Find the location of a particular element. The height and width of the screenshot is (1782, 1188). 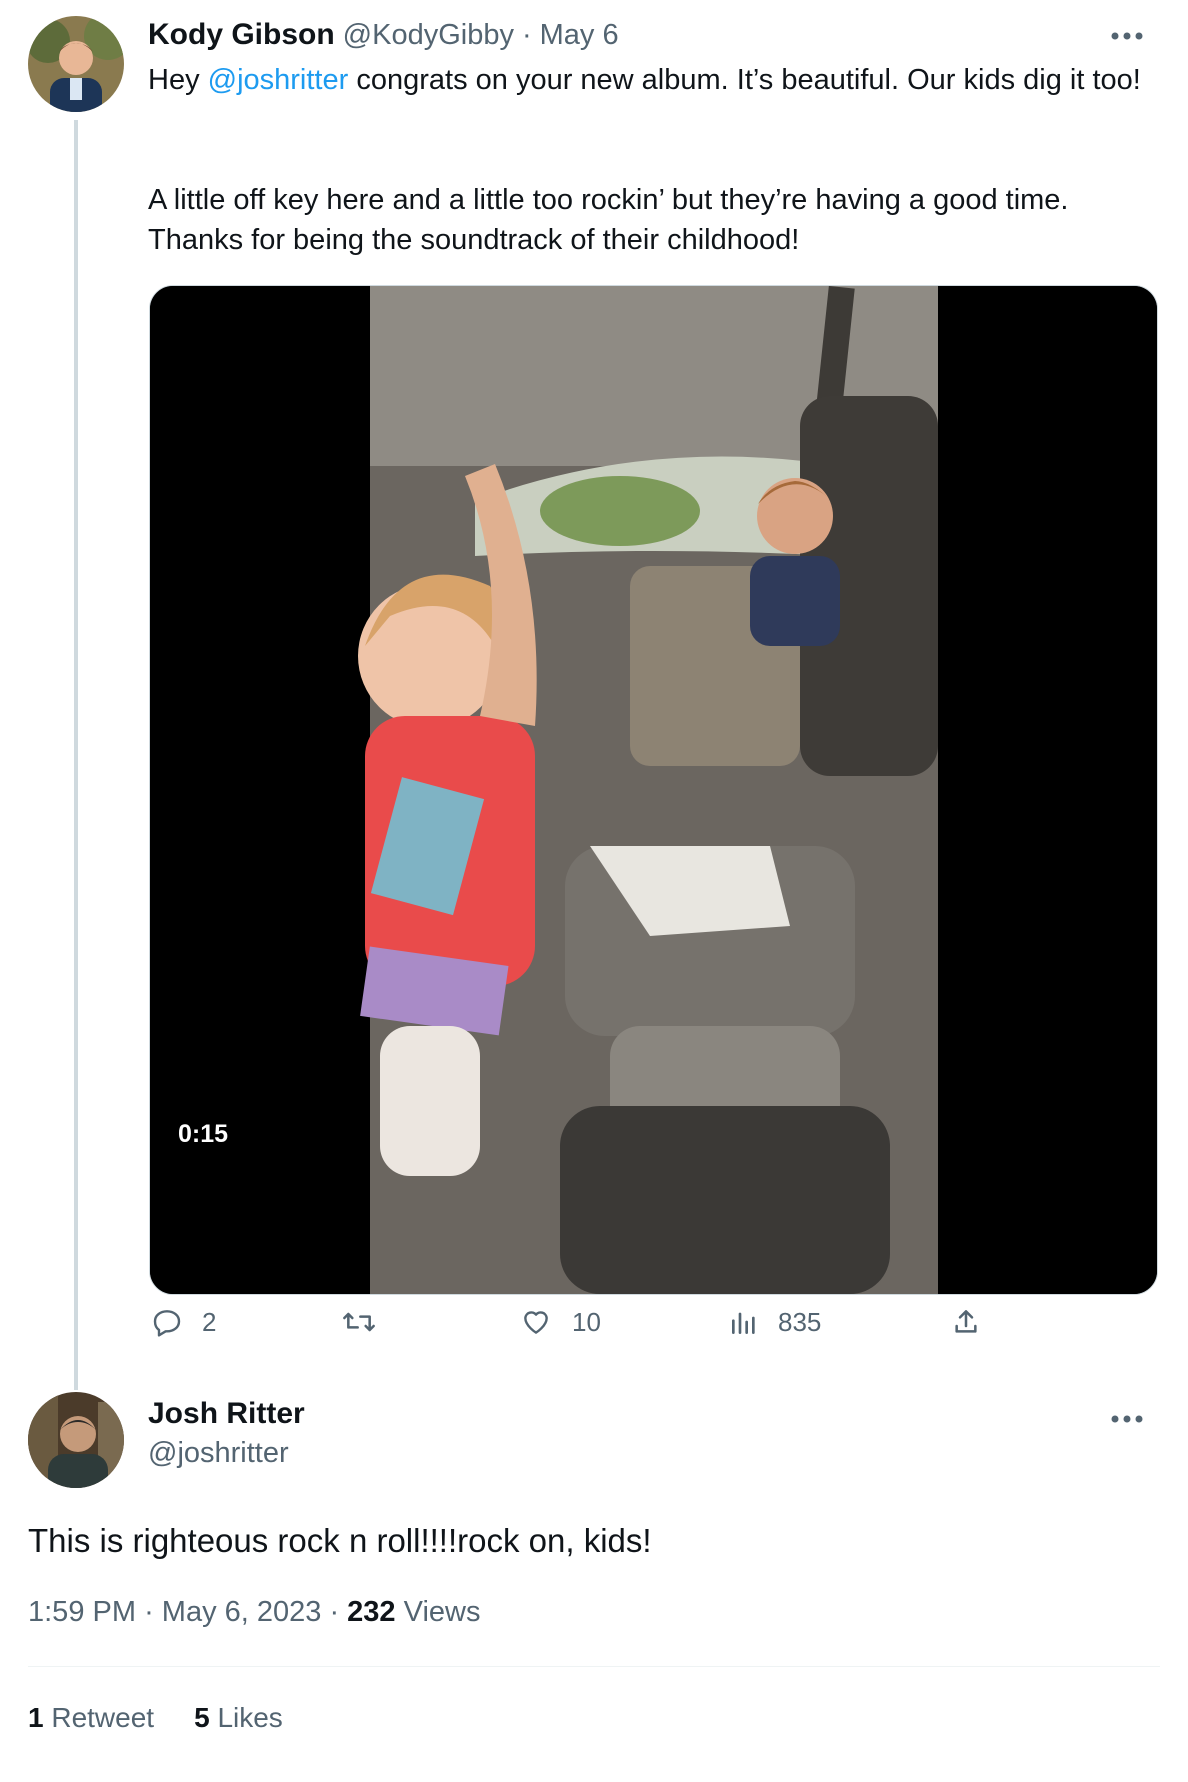

like-action: 10 is located at coordinates (559, 1322).